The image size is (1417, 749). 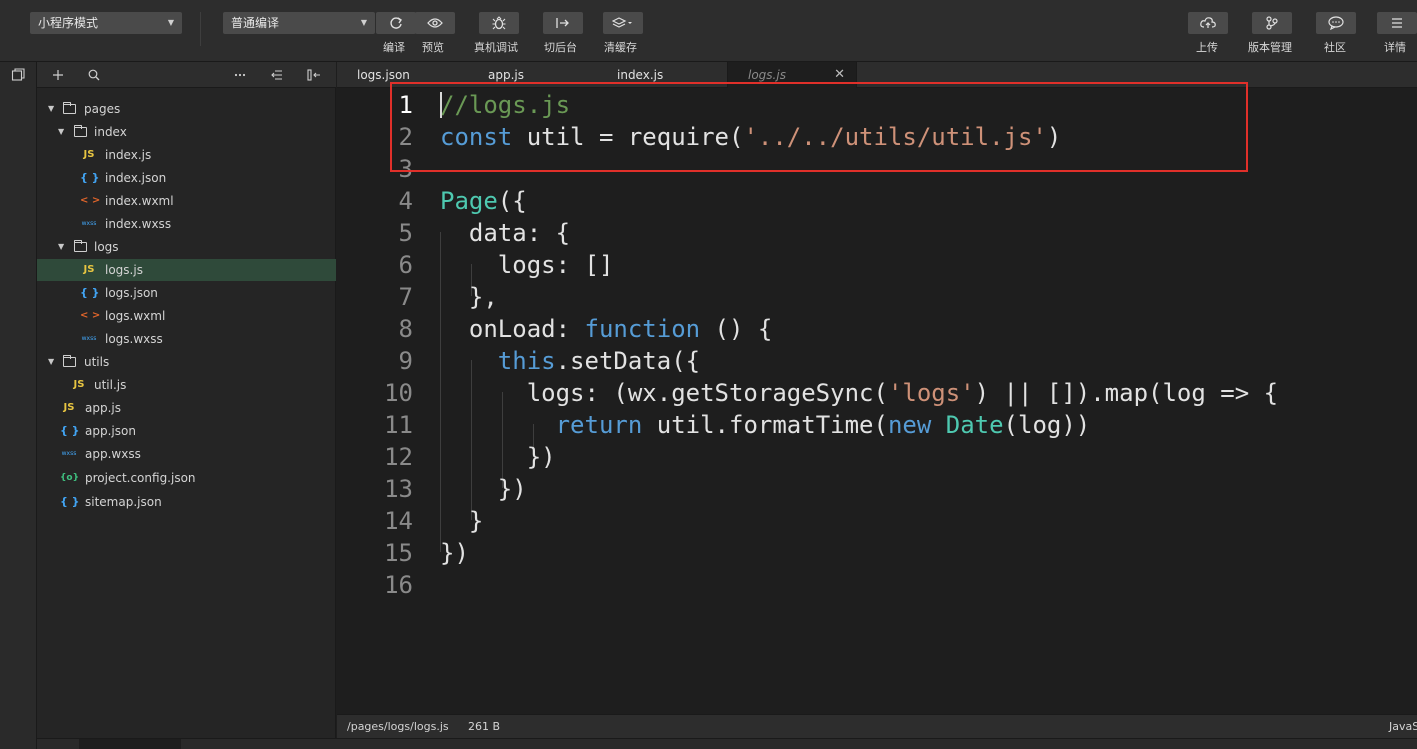 What do you see at coordinates (1272, 23) in the screenshot?
I see `version-button` at bounding box center [1272, 23].